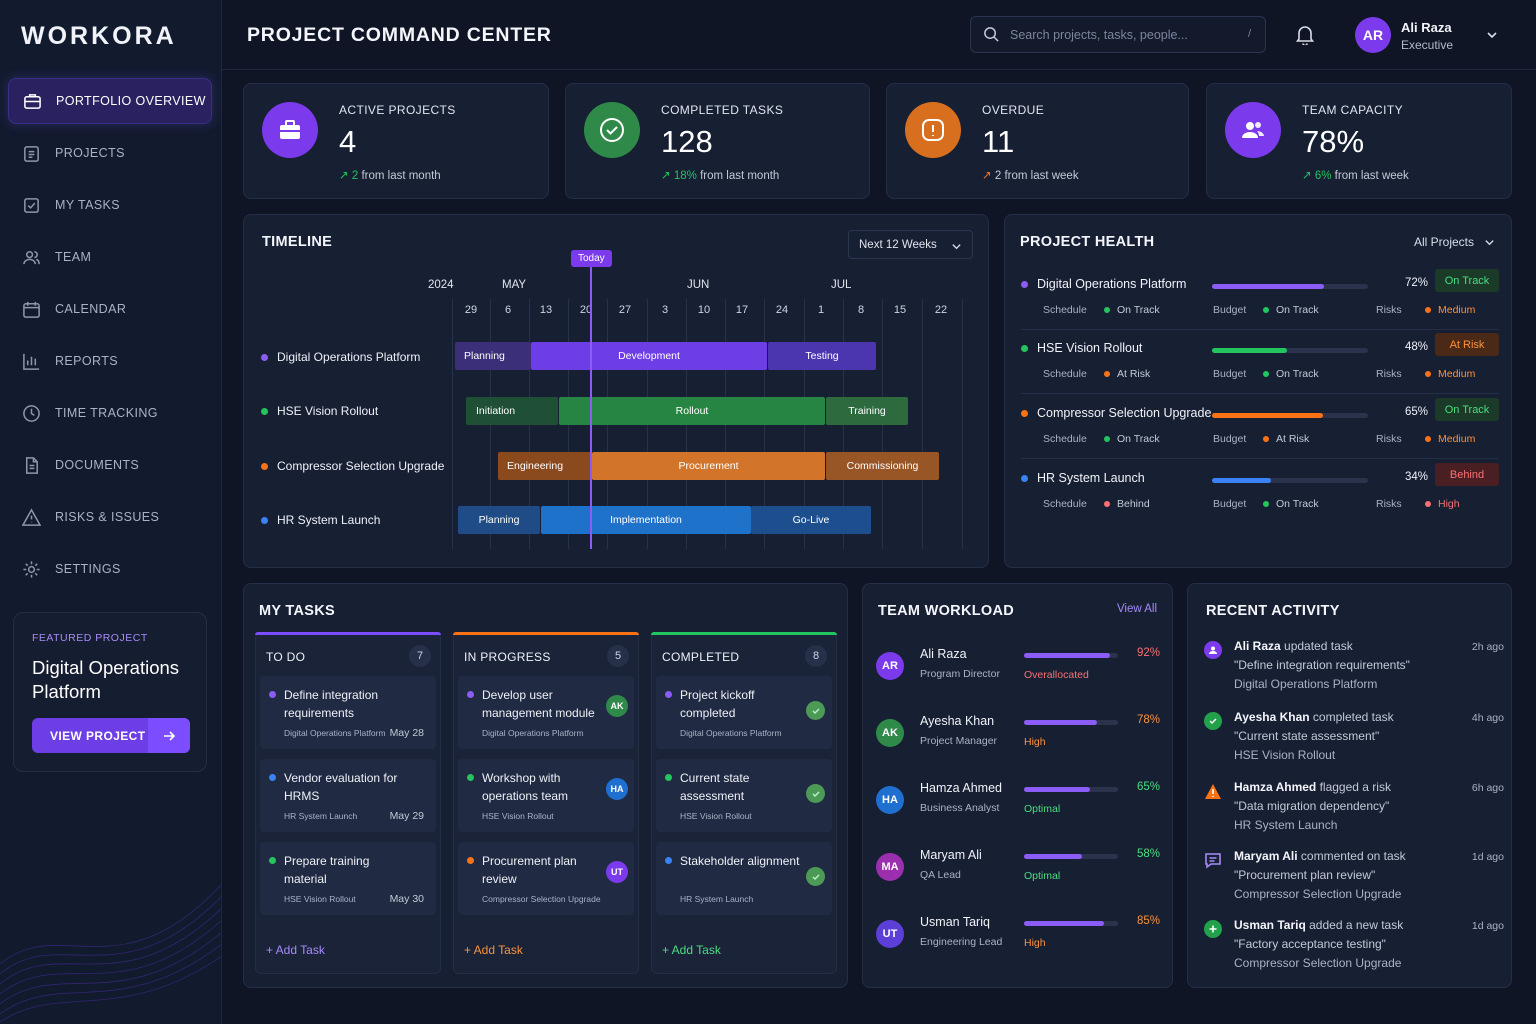  Describe the element at coordinates (708, 466) in the screenshot. I see `gantt-bar: Procurement` at that location.